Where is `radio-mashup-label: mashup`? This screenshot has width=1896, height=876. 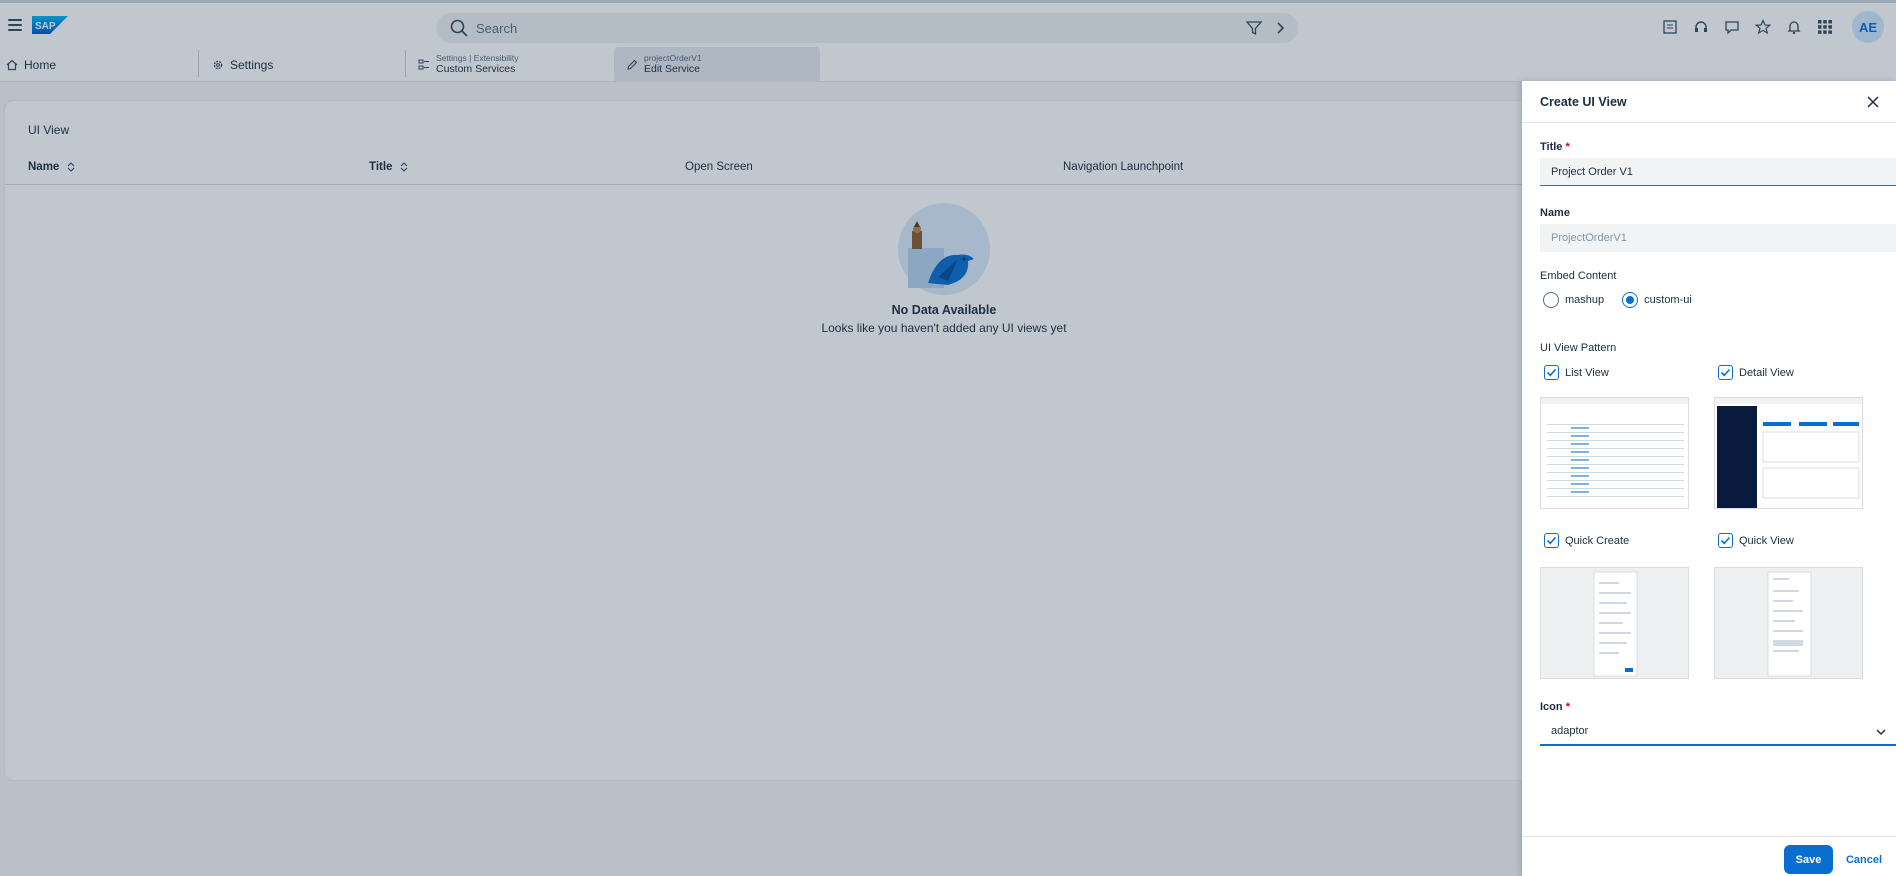
radio-mashup-label: mashup is located at coordinates (1584, 300).